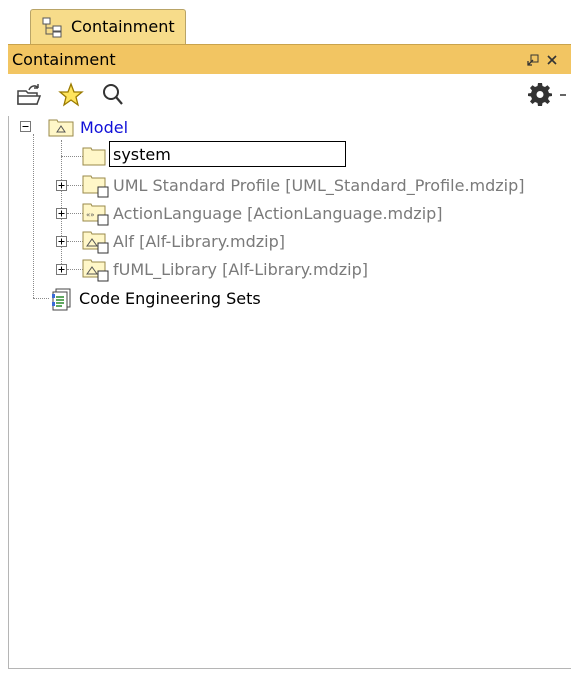 The width and height of the screenshot is (571, 675). Describe the element at coordinates (71, 95) in the screenshot. I see `star-icon` at that location.